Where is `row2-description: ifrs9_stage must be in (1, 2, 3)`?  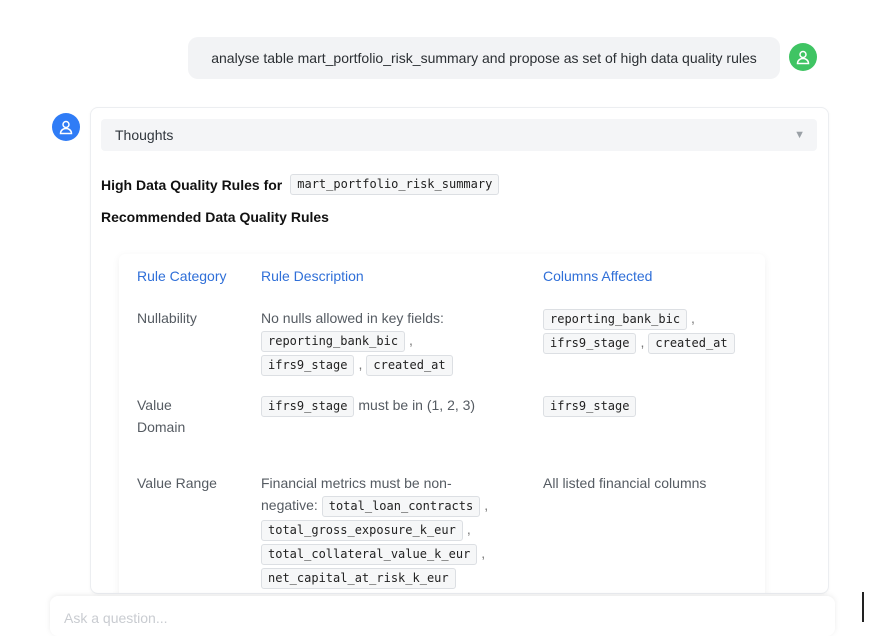
row2-description: ifrs9_stage must be in (1, 2, 3) is located at coordinates (368, 406).